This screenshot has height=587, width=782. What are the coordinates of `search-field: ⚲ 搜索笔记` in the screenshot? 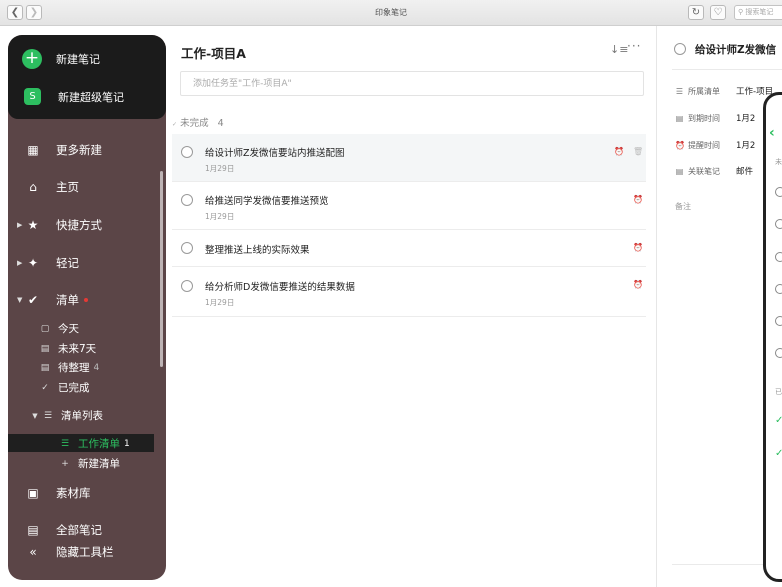 It's located at (758, 12).